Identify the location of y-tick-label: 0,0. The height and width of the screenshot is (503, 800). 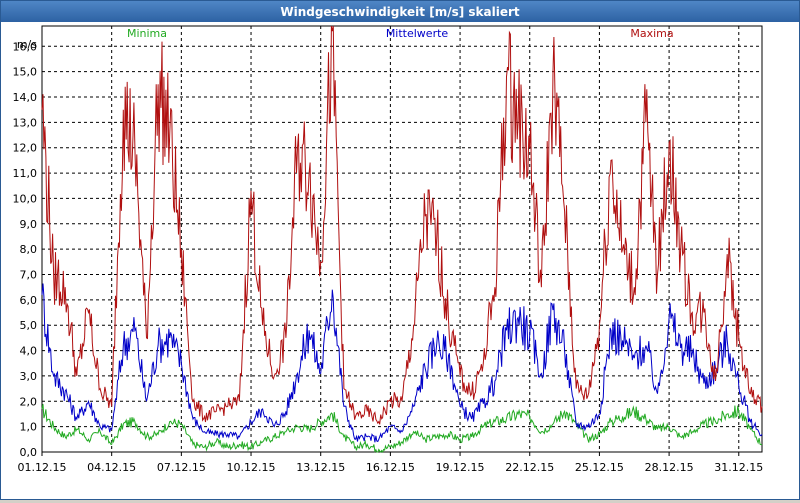
(29, 452).